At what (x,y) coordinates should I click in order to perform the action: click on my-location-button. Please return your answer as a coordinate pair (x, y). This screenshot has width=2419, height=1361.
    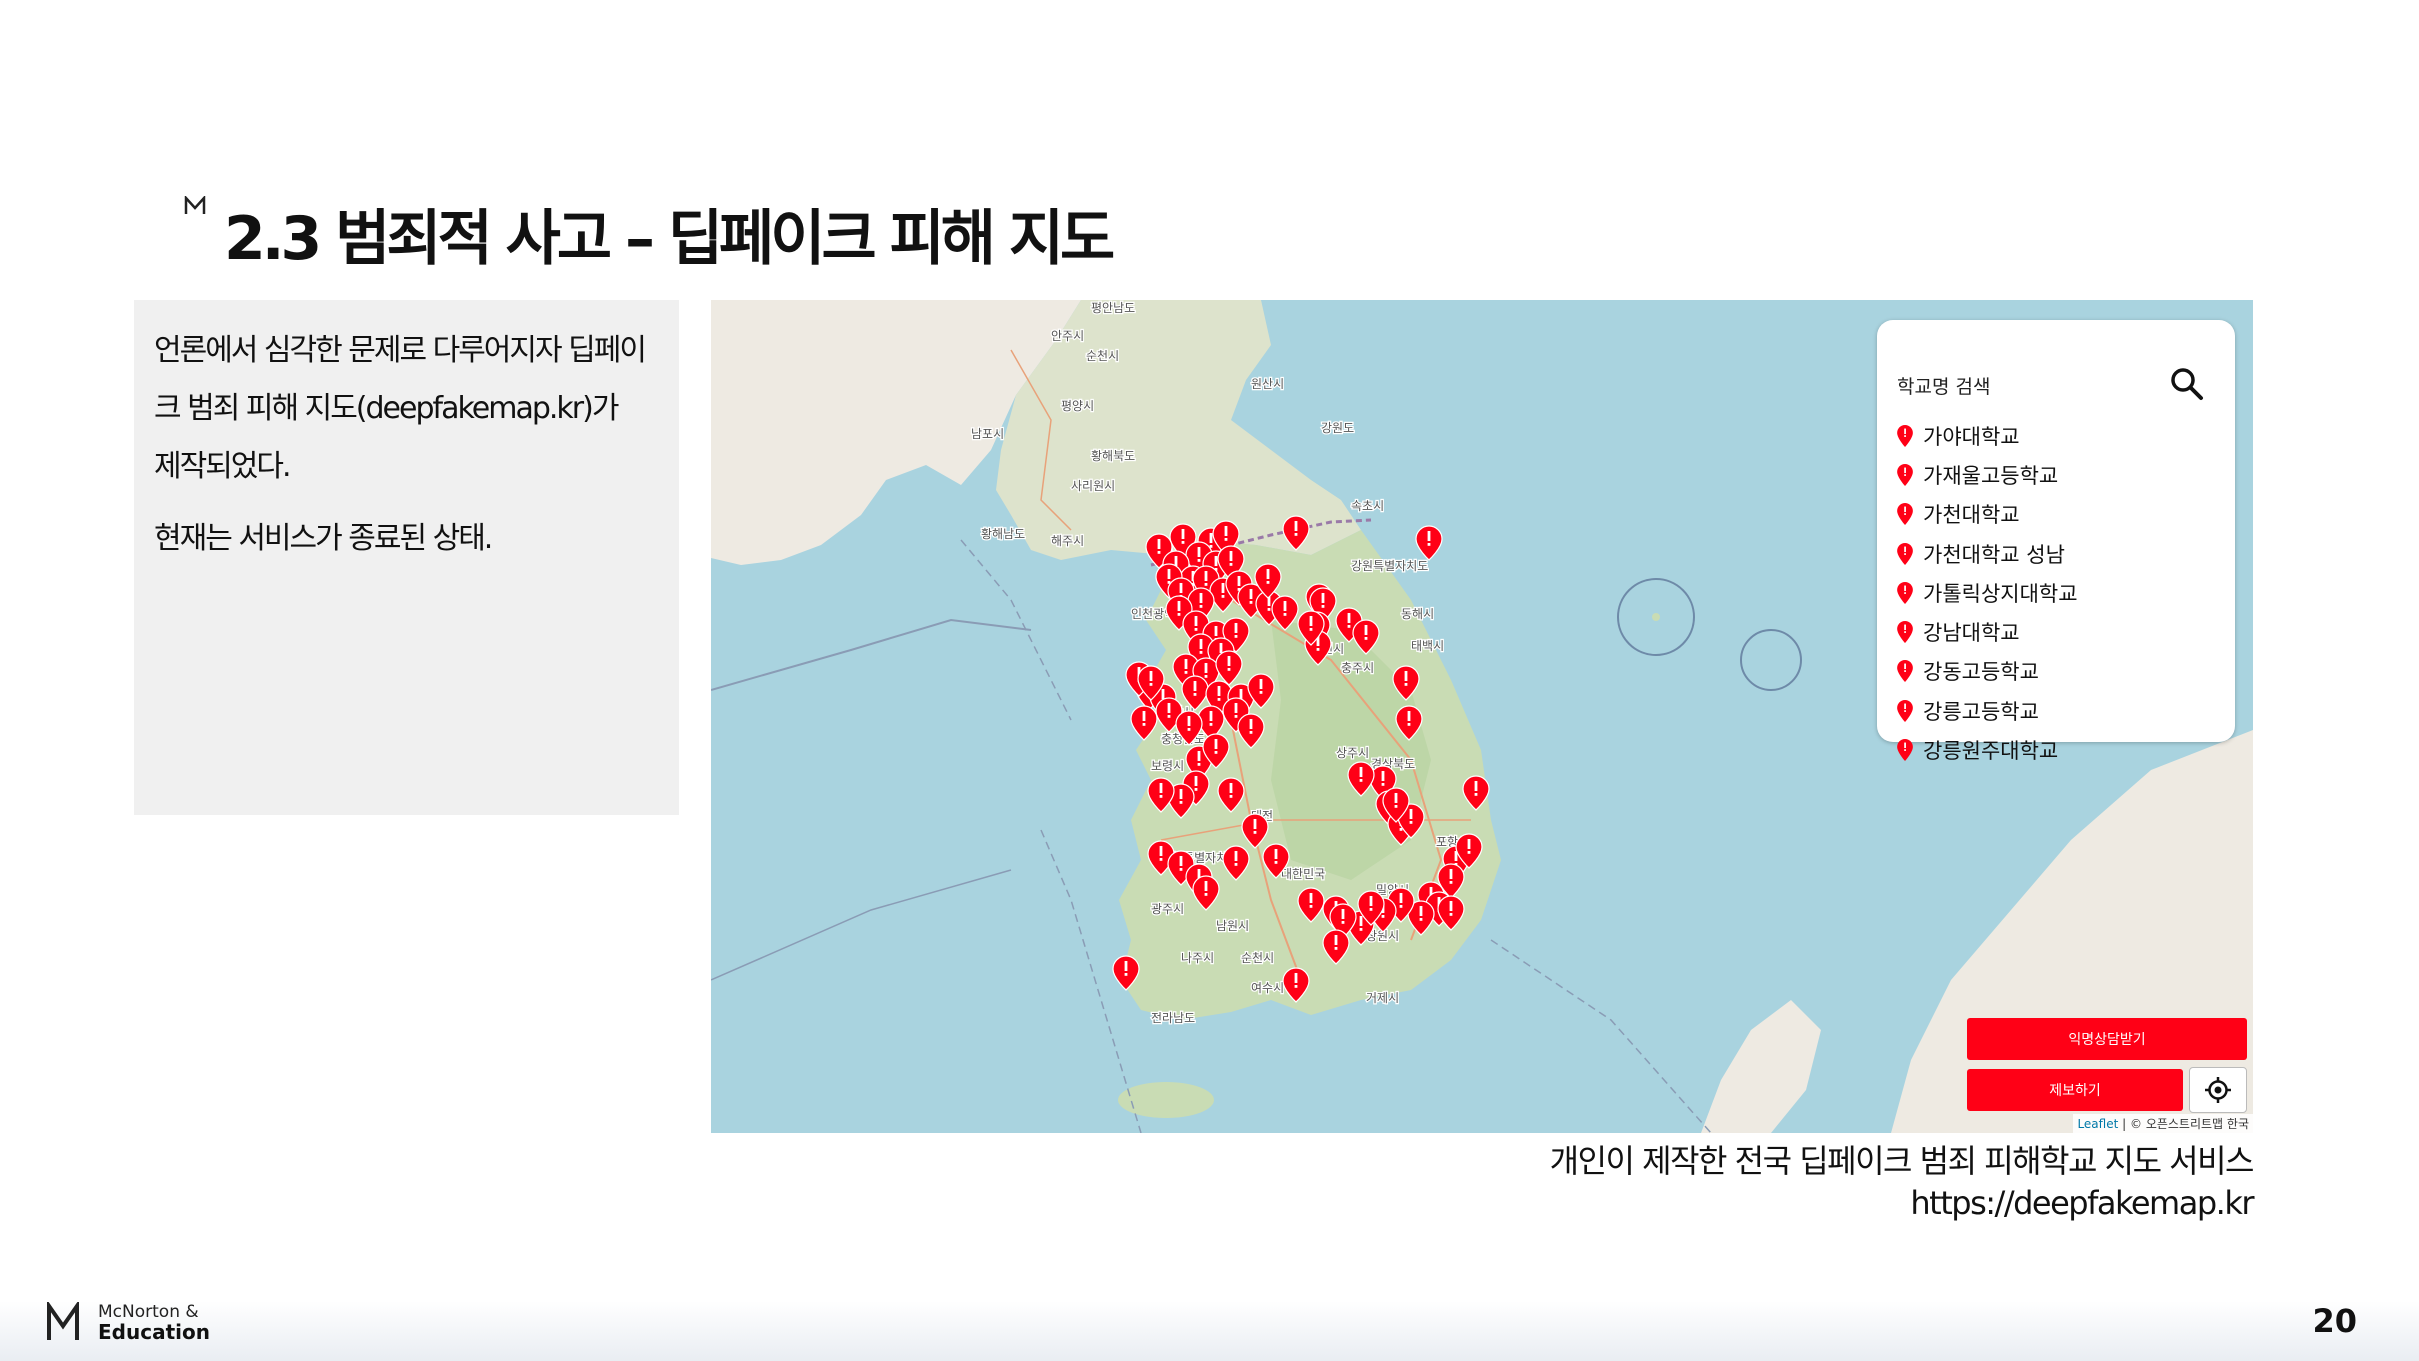
    Looking at the image, I should click on (2218, 1090).